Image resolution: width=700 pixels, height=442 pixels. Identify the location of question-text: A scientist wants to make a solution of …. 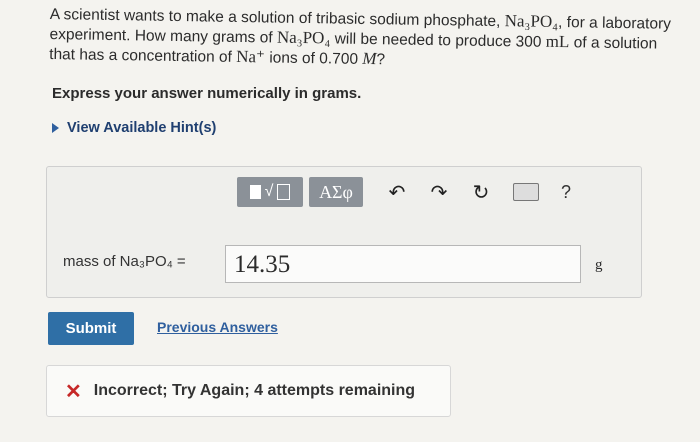
(369, 39).